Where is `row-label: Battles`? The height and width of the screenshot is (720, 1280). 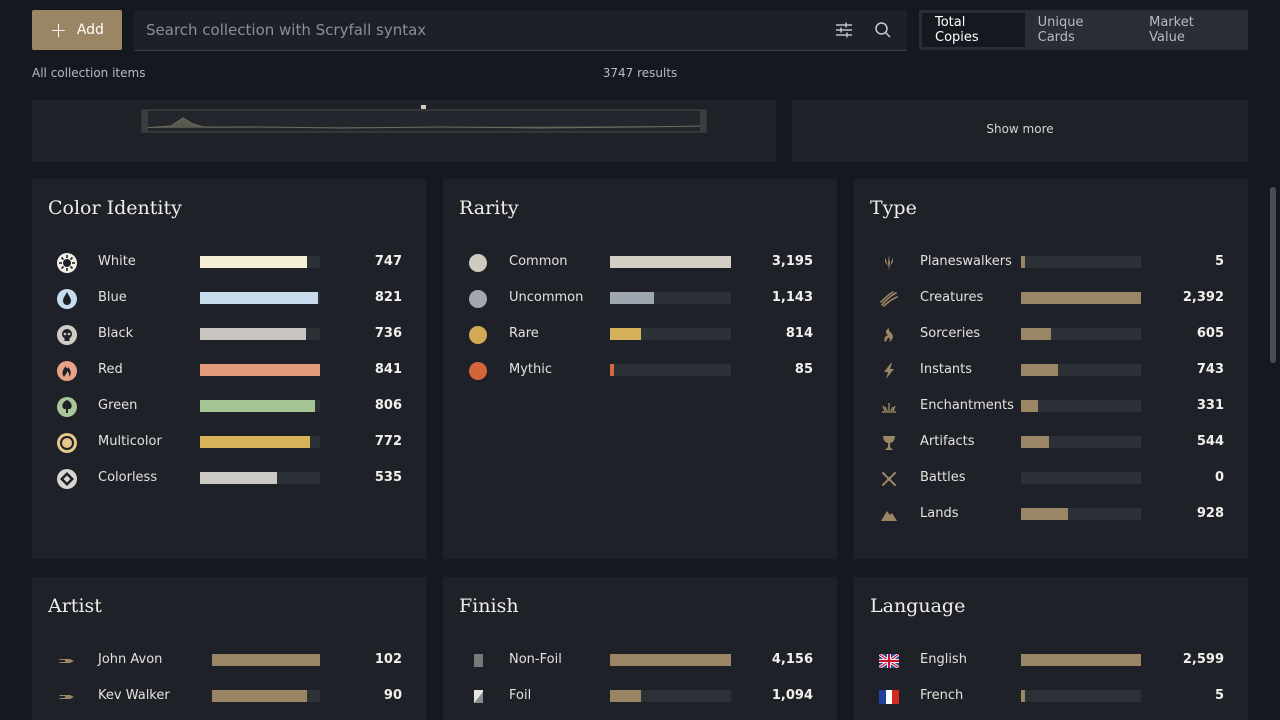
row-label: Battles is located at coordinates (943, 477).